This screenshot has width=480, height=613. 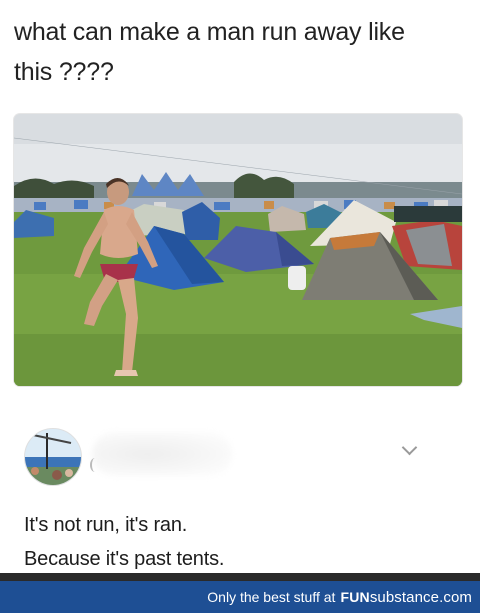 What do you see at coordinates (95, 465) in the screenshot?
I see `blurred-mark` at bounding box center [95, 465].